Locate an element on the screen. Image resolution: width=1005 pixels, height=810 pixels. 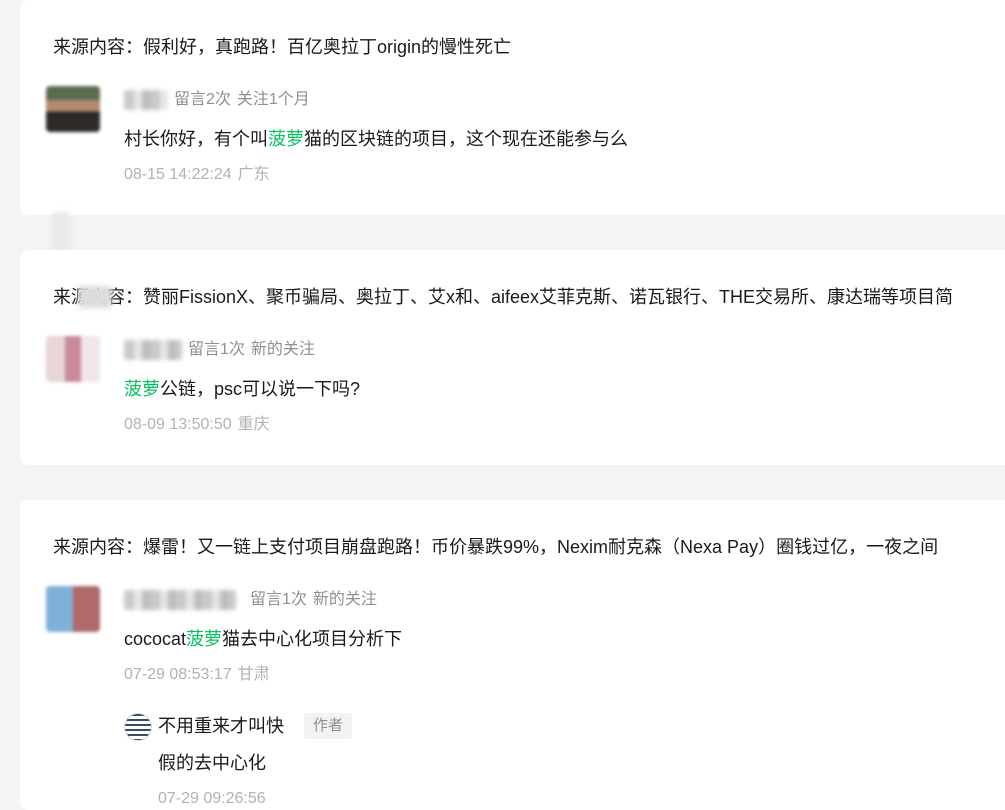
author-badge: 作者 is located at coordinates (328, 726).